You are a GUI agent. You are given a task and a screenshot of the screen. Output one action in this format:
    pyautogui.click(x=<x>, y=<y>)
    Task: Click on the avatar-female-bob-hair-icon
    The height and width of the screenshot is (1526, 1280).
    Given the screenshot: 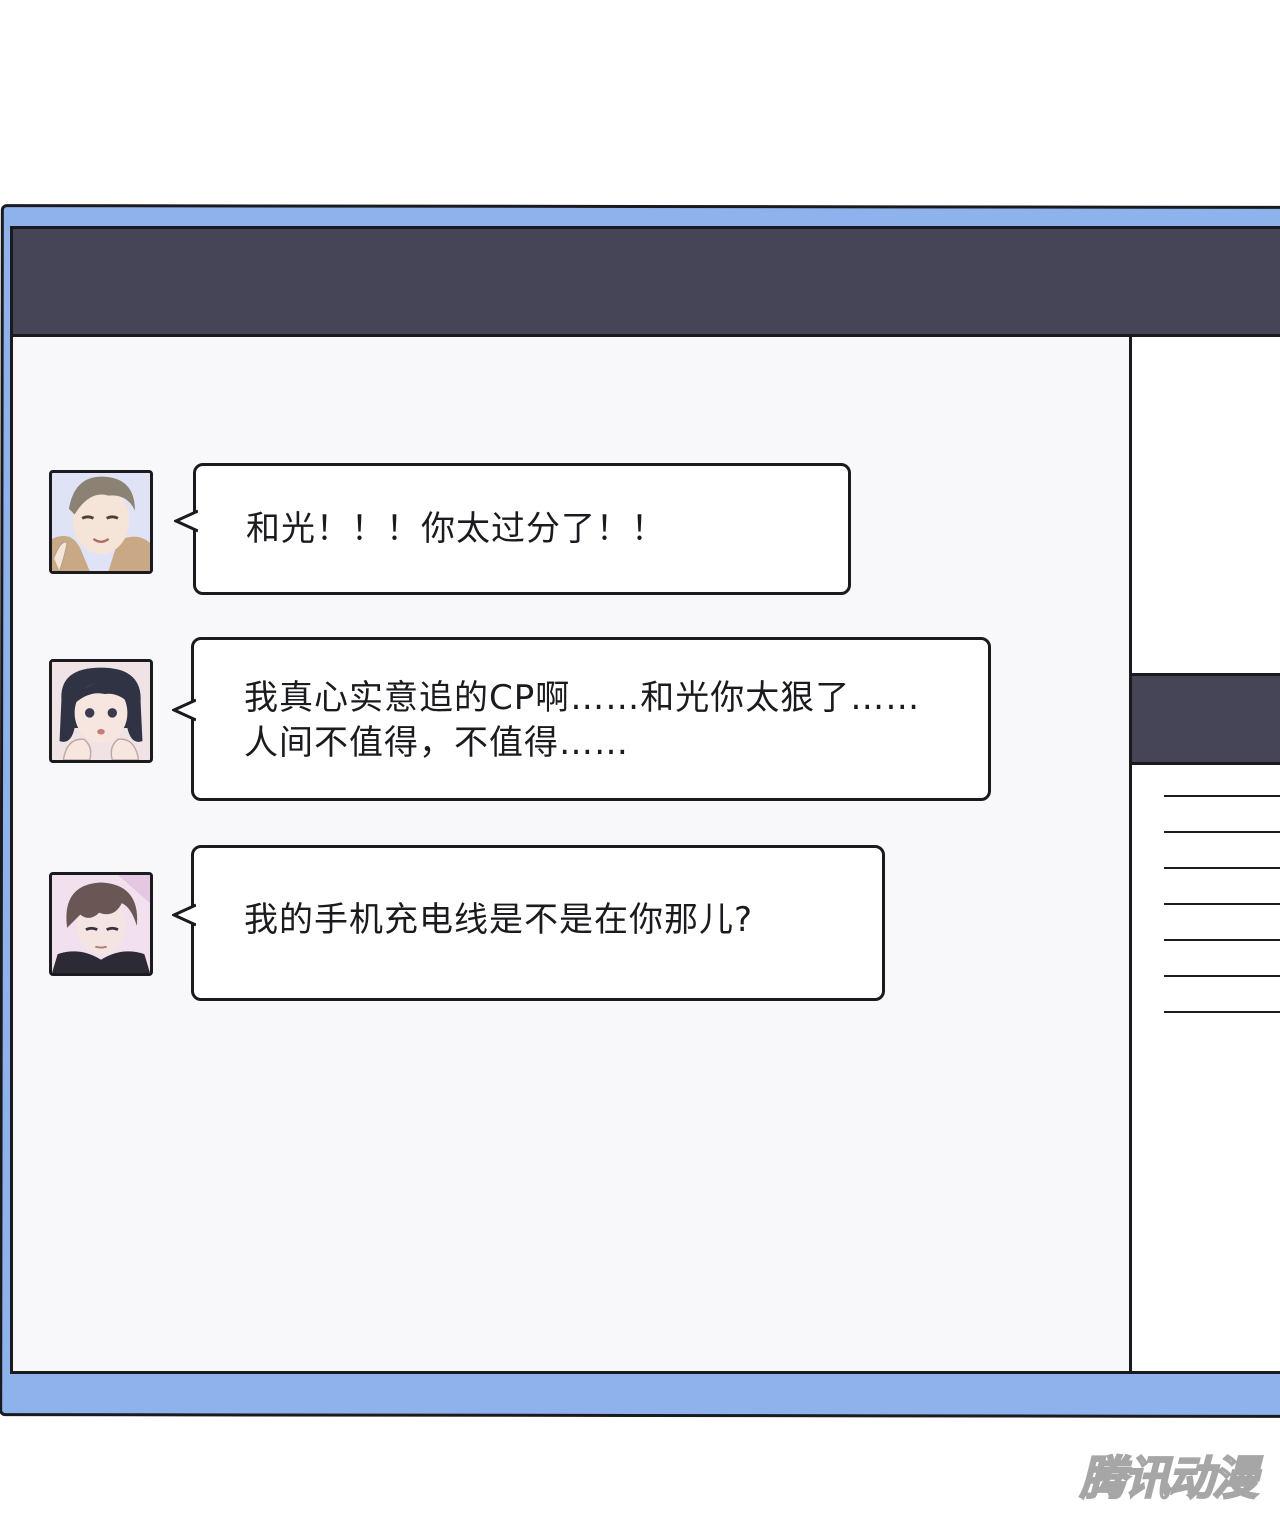 What is the action you would take?
    pyautogui.click(x=101, y=711)
    